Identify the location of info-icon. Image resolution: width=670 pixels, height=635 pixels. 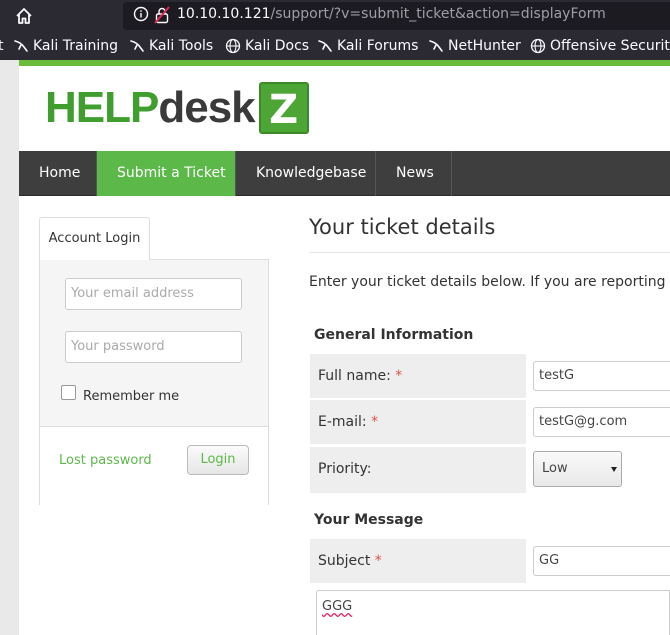
(141, 14).